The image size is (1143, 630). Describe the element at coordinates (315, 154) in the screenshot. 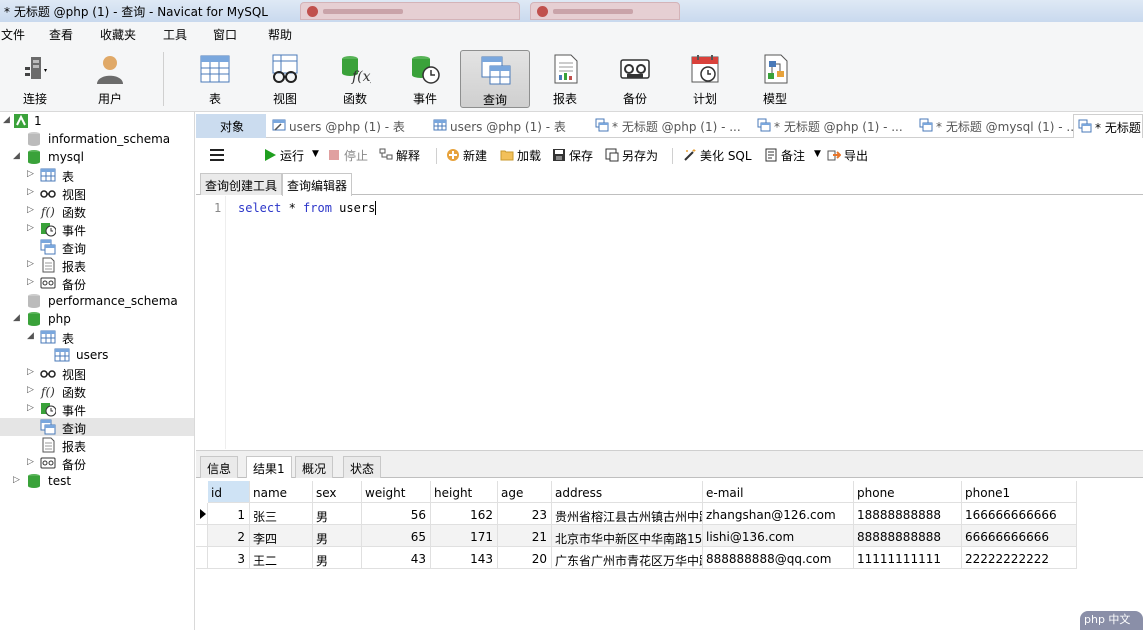

I see `run-dropdown-icon: ▼` at that location.